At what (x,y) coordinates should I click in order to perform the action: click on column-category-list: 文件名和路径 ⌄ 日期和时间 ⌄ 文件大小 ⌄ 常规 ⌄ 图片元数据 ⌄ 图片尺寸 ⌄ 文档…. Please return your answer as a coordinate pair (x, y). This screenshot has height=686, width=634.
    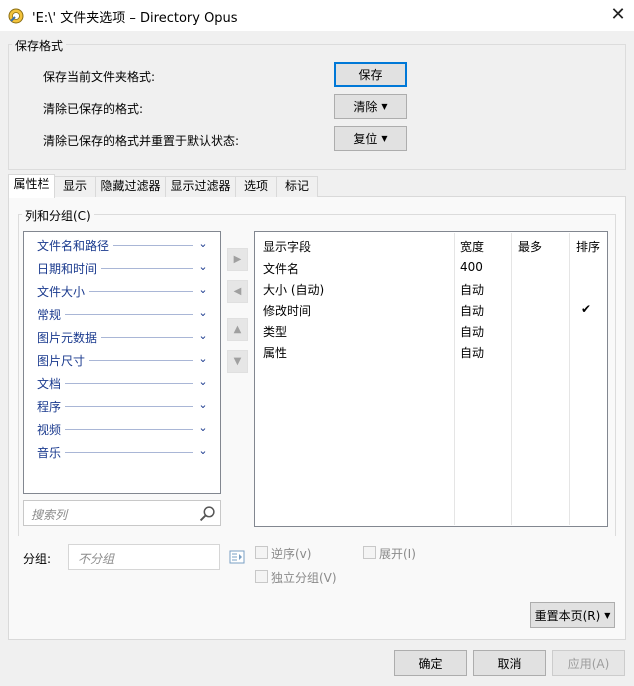
    Looking at the image, I should click on (122, 362).